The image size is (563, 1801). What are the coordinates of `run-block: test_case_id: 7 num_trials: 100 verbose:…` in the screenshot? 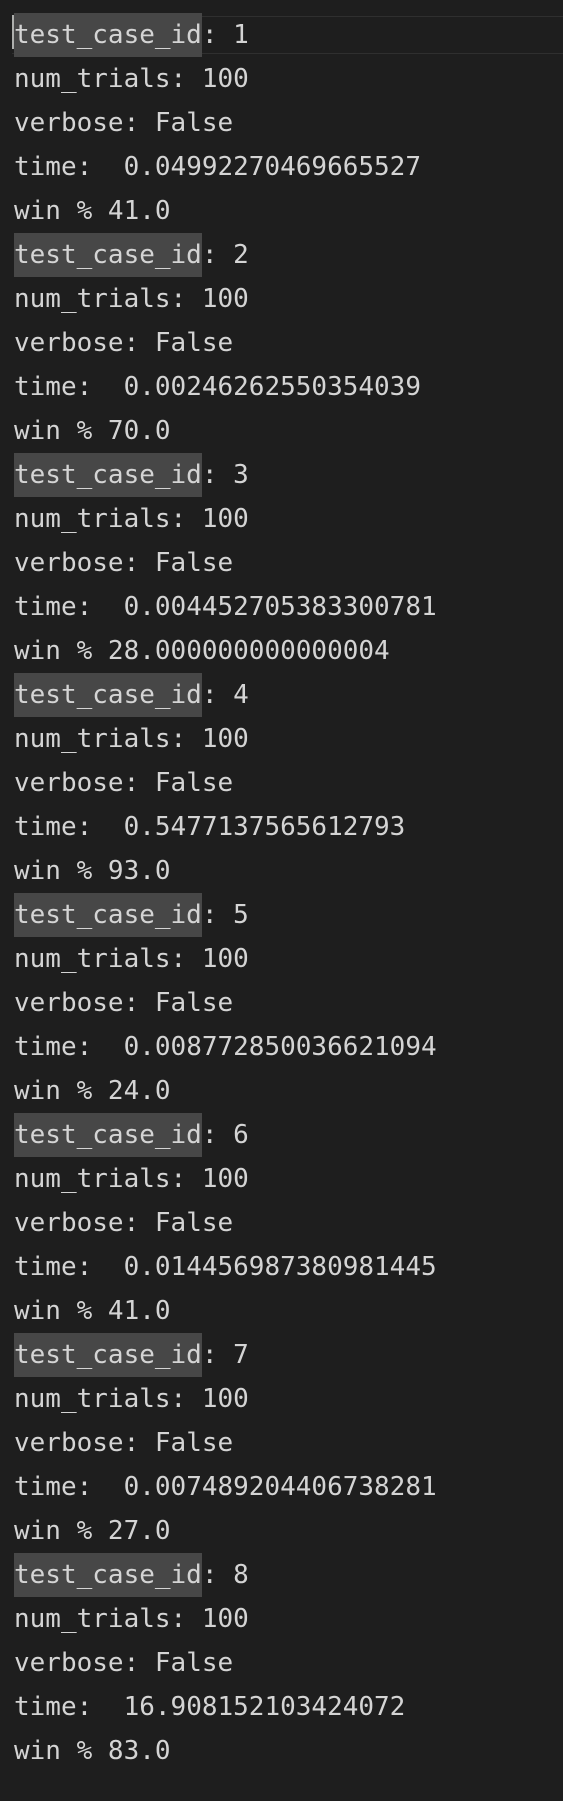 It's located at (288, 1443).